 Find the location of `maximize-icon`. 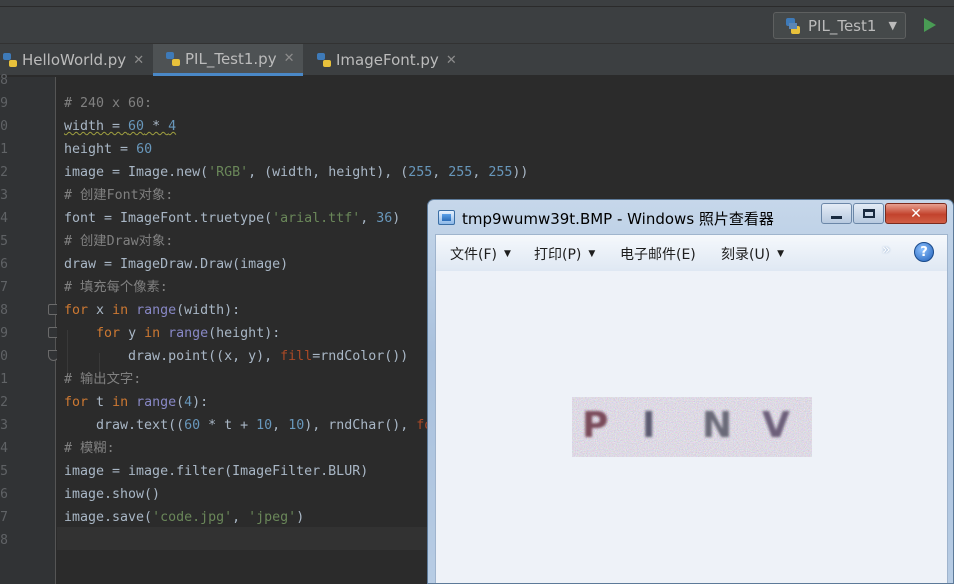

maximize-icon is located at coordinates (868, 213).